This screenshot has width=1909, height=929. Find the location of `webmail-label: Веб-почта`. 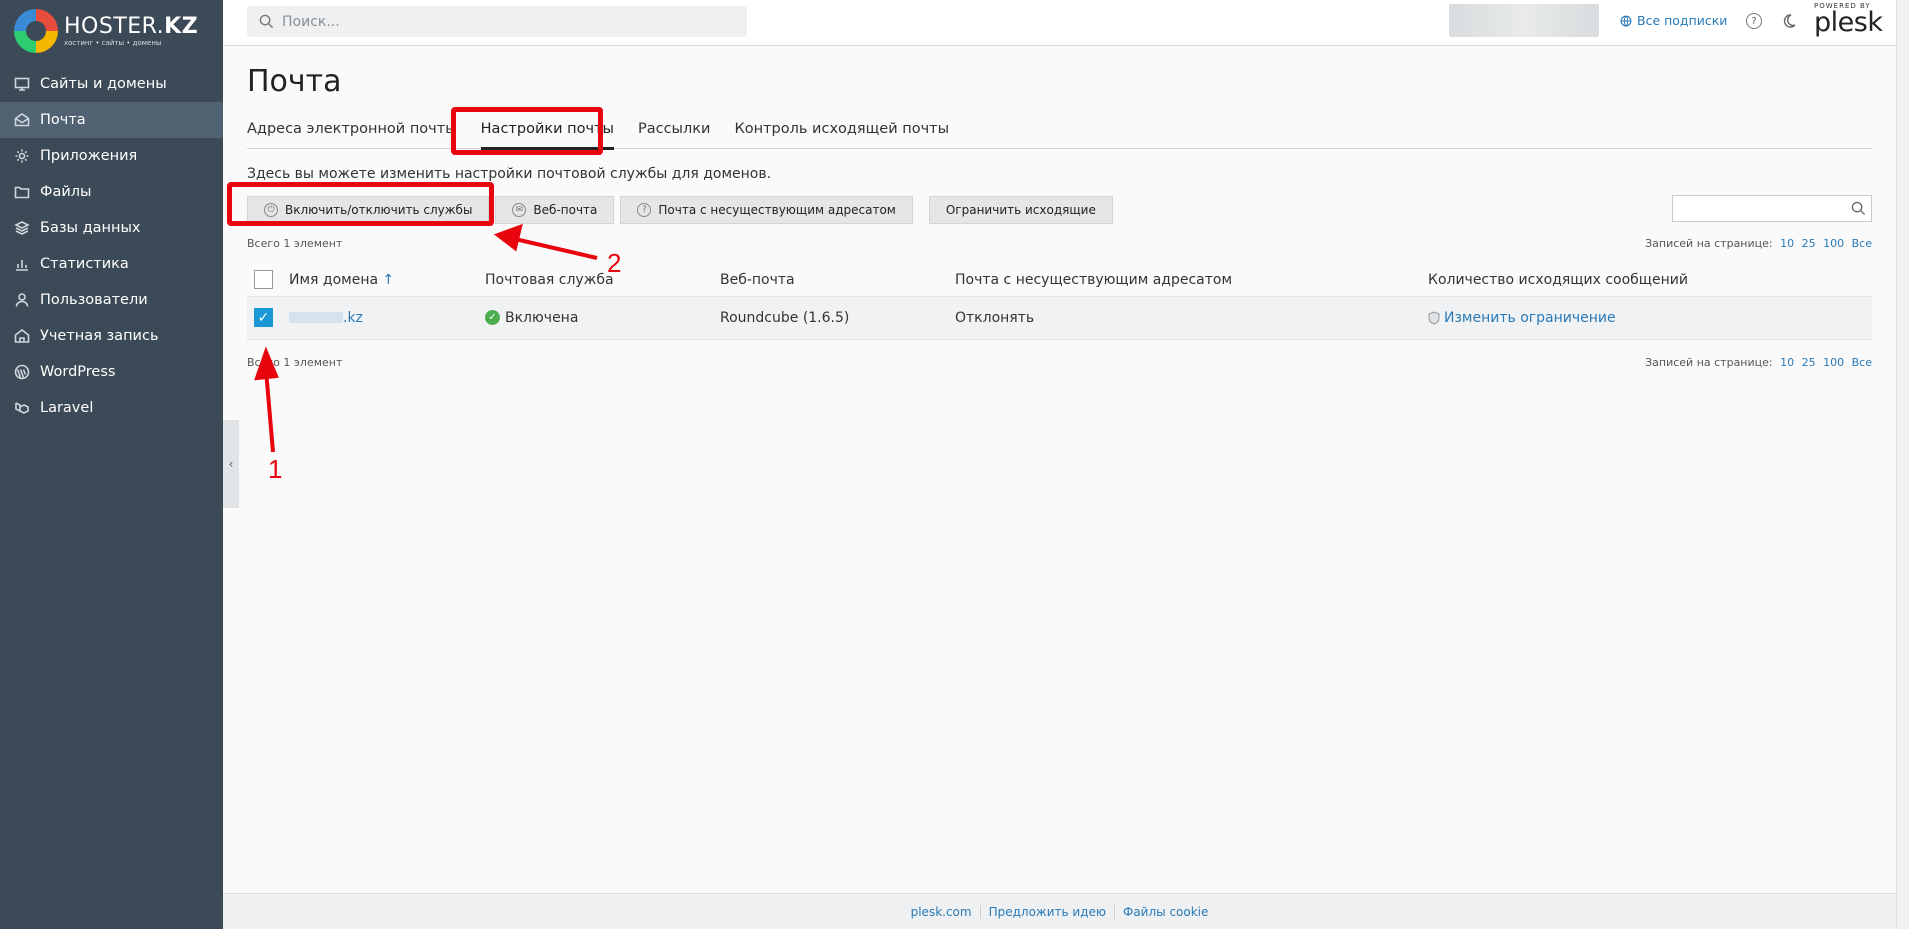

webmail-label: Веб-почта is located at coordinates (565, 210).